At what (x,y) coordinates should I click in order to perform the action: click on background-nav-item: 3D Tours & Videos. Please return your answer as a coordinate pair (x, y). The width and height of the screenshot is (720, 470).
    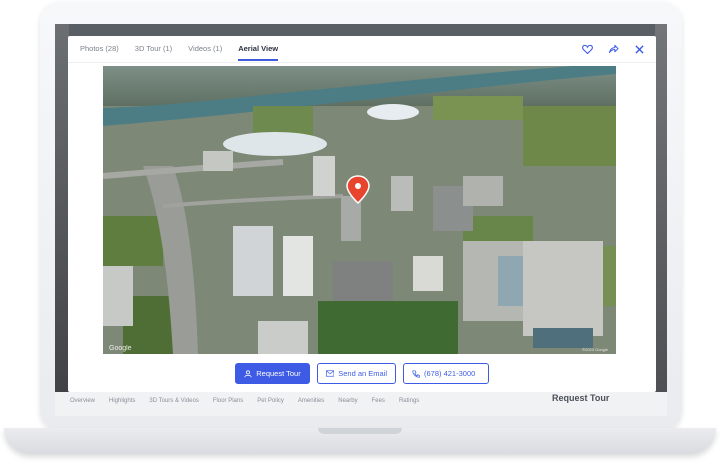
    Looking at the image, I should click on (173, 401).